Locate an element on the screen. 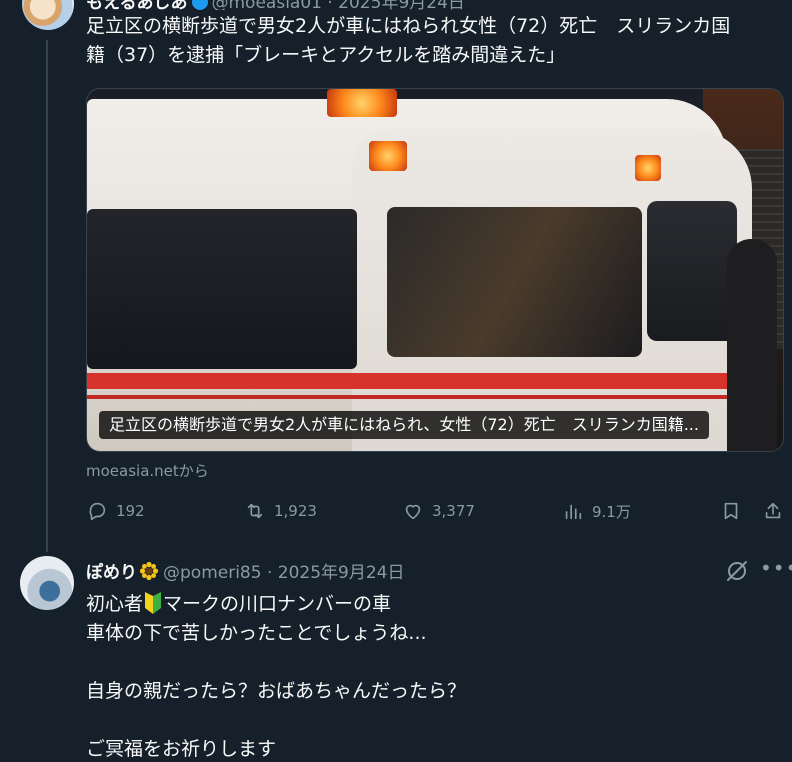 This screenshot has height=762, width=792. heart-icon is located at coordinates (413, 512).